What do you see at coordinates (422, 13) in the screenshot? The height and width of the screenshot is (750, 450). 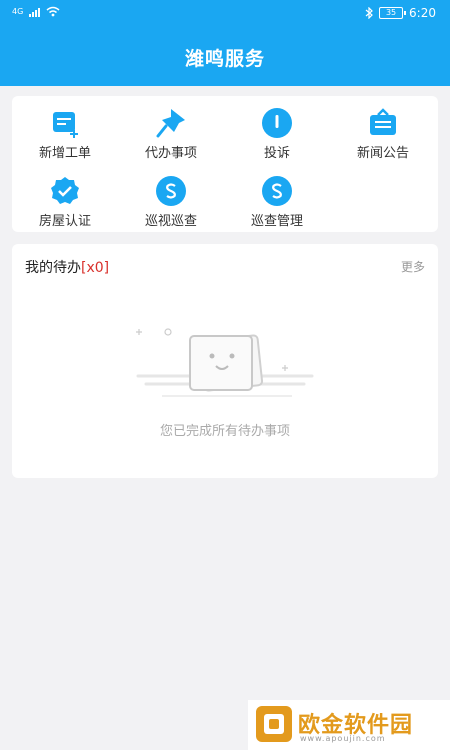 I see `clock: 6:20` at bounding box center [422, 13].